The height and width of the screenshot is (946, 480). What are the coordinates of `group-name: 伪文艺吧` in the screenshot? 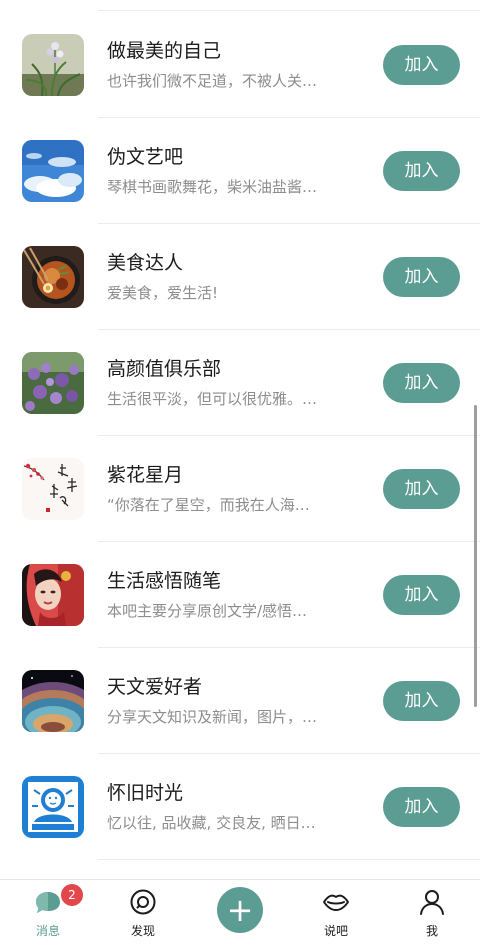 It's located at (145, 157).